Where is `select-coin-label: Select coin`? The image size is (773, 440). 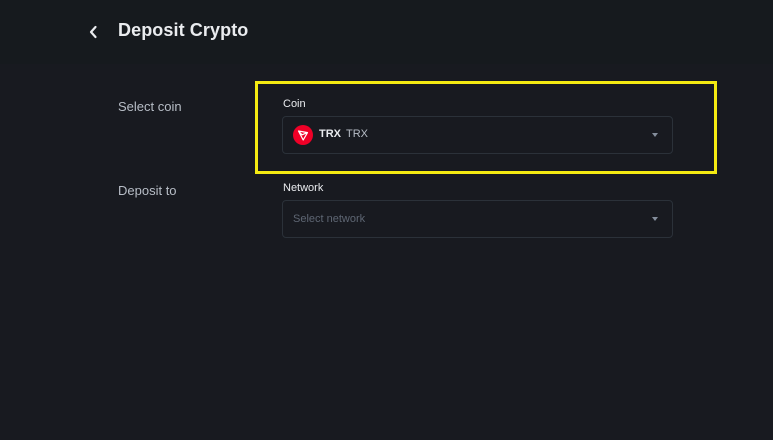 select-coin-label: Select coin is located at coordinates (150, 106).